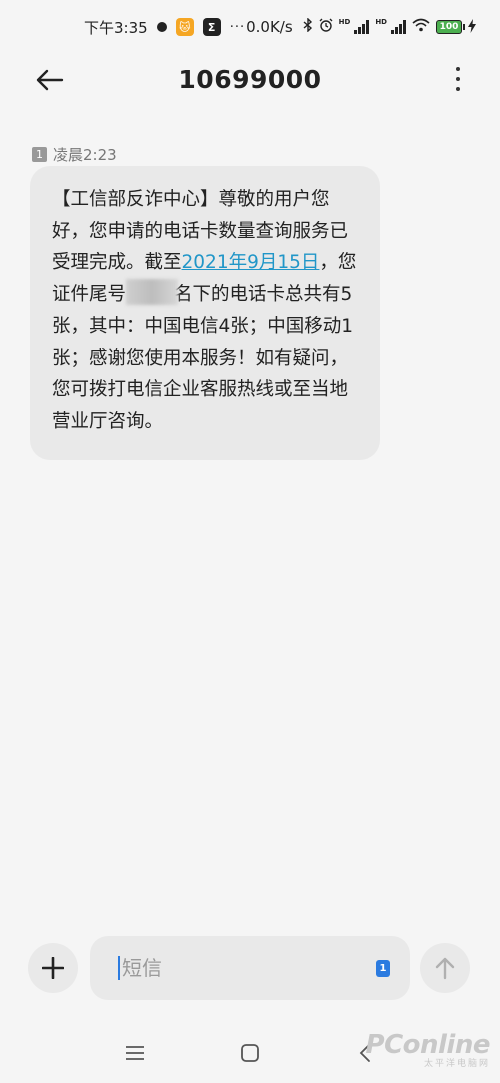 The height and width of the screenshot is (1083, 500). I want to click on message-time: 凌晨2:23, so click(85, 155).